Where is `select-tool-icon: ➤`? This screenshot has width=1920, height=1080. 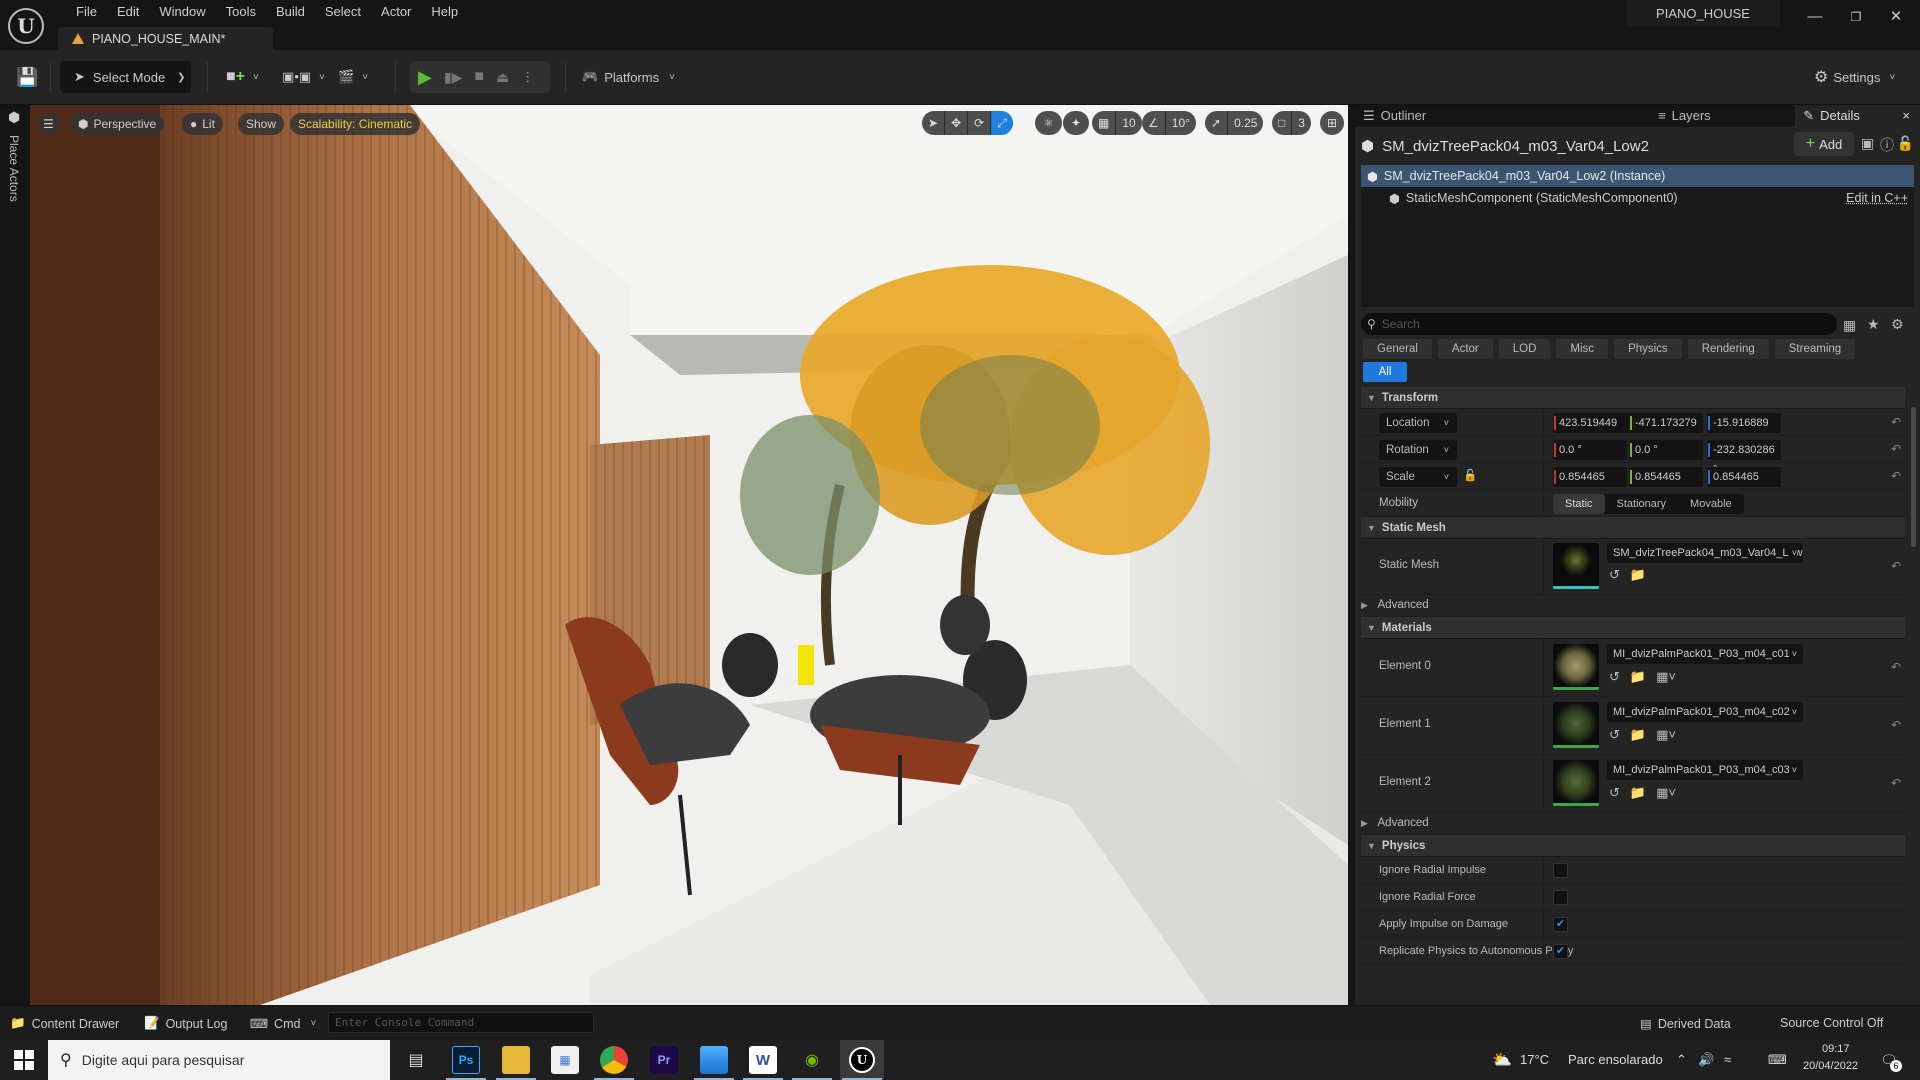 select-tool-icon: ➤ is located at coordinates (934, 123).